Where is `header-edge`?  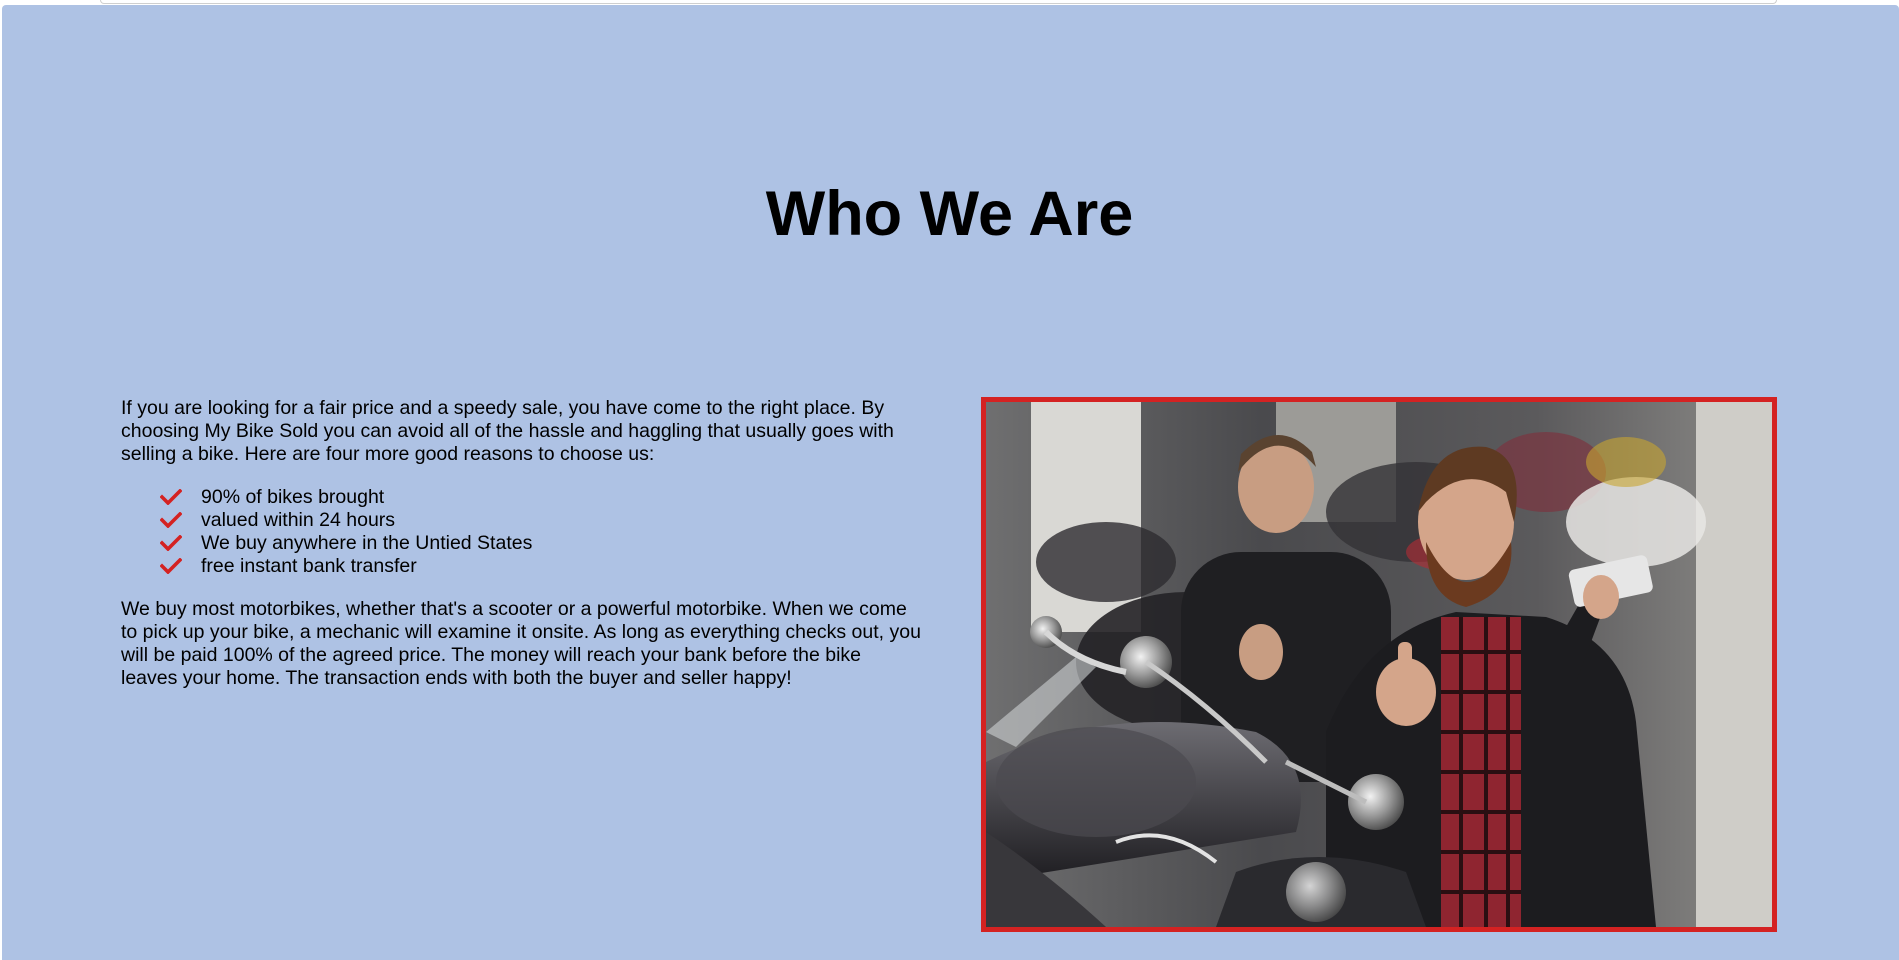
header-edge is located at coordinates (938, 2).